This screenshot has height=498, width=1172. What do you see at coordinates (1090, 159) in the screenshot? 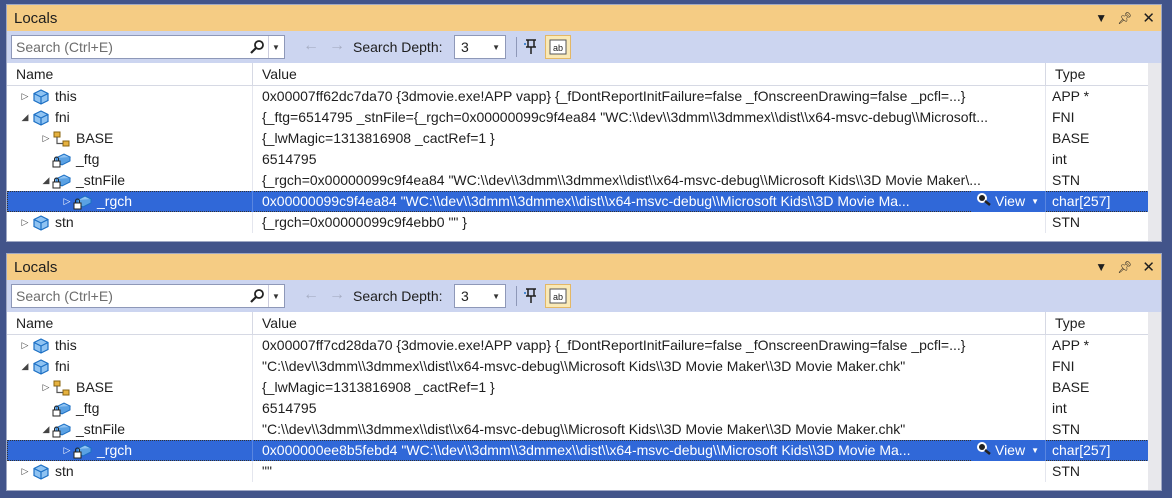
I see `type-cell: int` at bounding box center [1090, 159].